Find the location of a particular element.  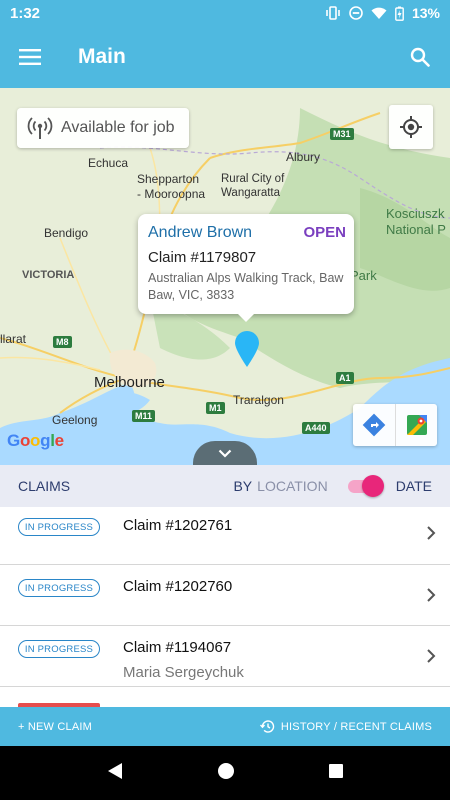

recents-icon is located at coordinates (336, 770).